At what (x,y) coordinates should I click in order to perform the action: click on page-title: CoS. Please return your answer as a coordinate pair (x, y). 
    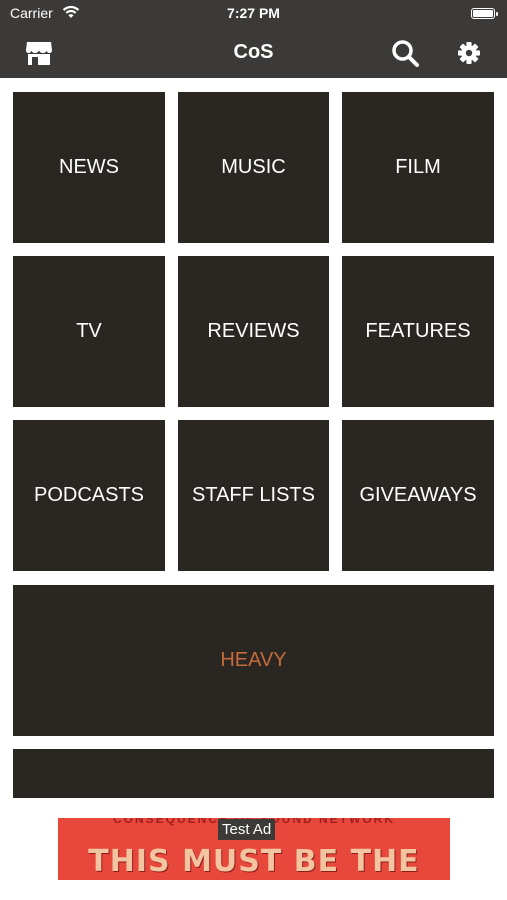
    Looking at the image, I should click on (253, 52).